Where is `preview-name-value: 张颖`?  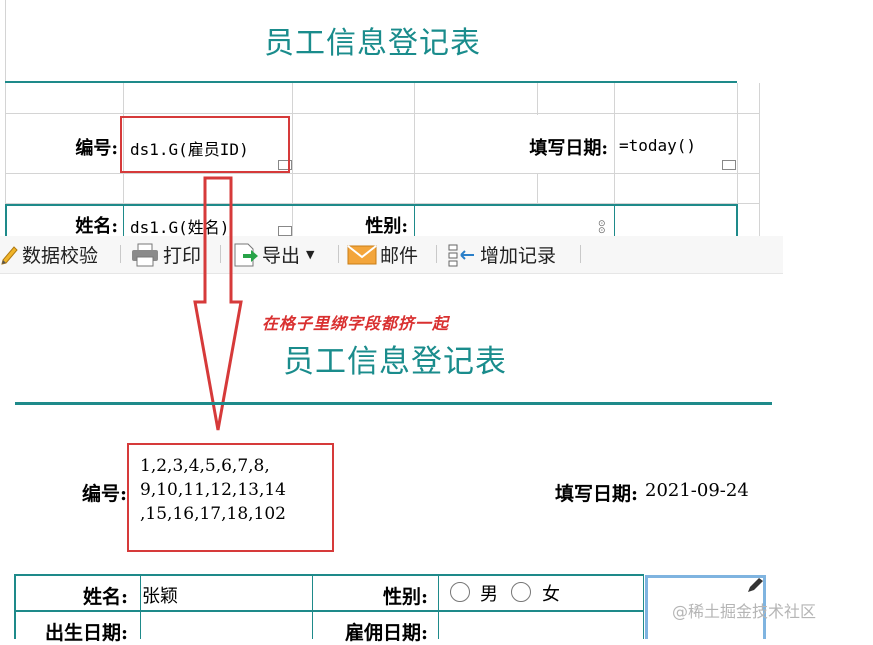 preview-name-value: 张颖 is located at coordinates (160, 595).